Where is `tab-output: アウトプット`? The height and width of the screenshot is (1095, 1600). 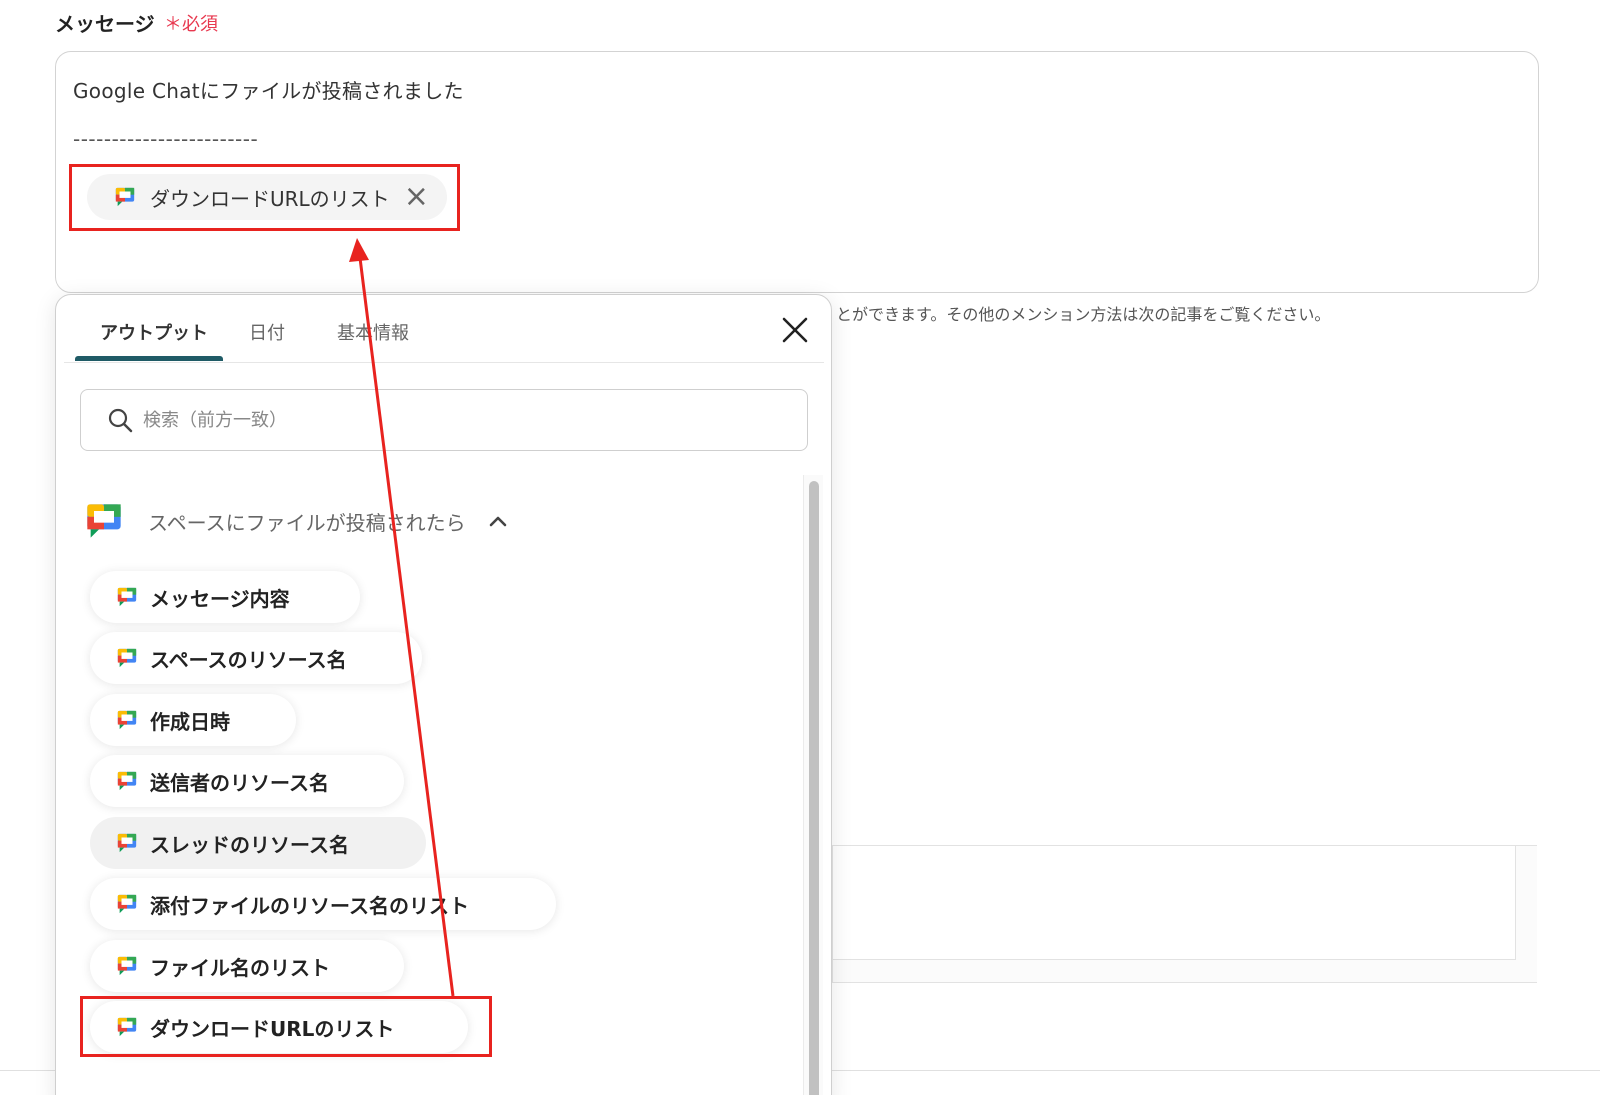
tab-output: アウトプット is located at coordinates (154, 332).